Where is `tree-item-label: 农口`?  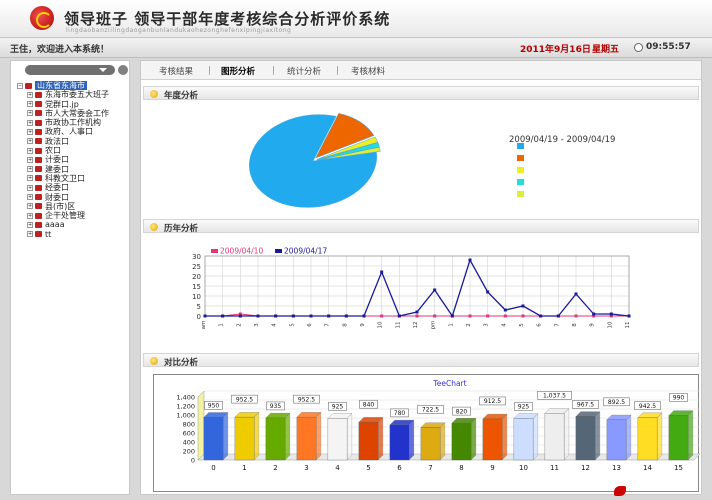
tree-item-label: 农口 is located at coordinates (53, 150).